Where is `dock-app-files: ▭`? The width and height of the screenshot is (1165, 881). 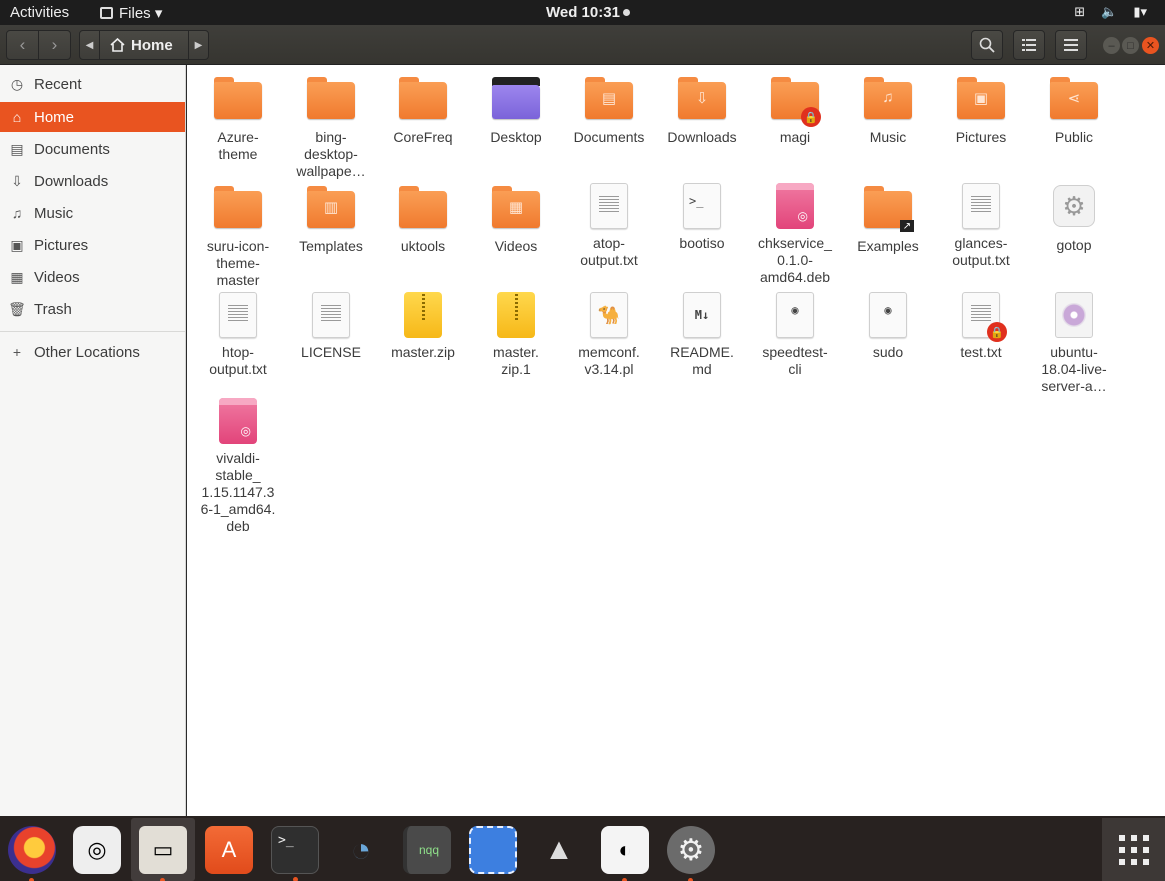 dock-app-files: ▭ is located at coordinates (163, 853).